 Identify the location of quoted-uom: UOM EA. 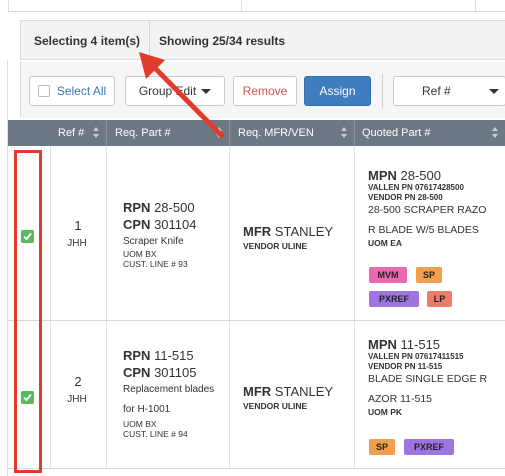
(385, 243).